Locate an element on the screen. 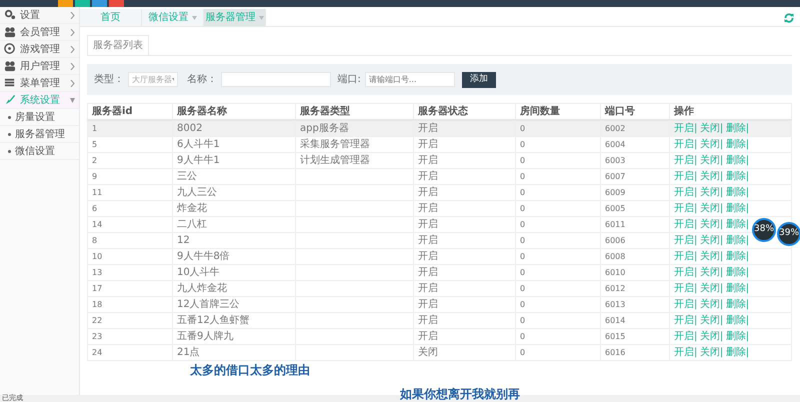 The width and height of the screenshot is (800, 402). refresh-icon is located at coordinates (789, 17).